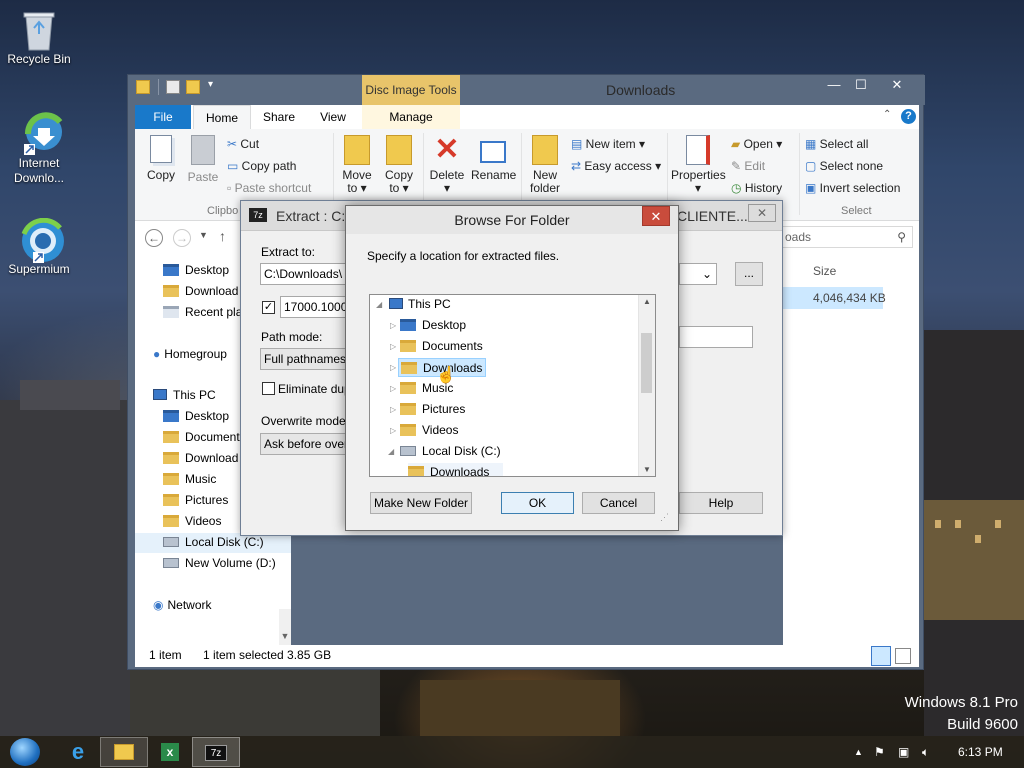  I want to click on desktop-icon-recycle-bin: Recycle Bin, so click(39, 37).